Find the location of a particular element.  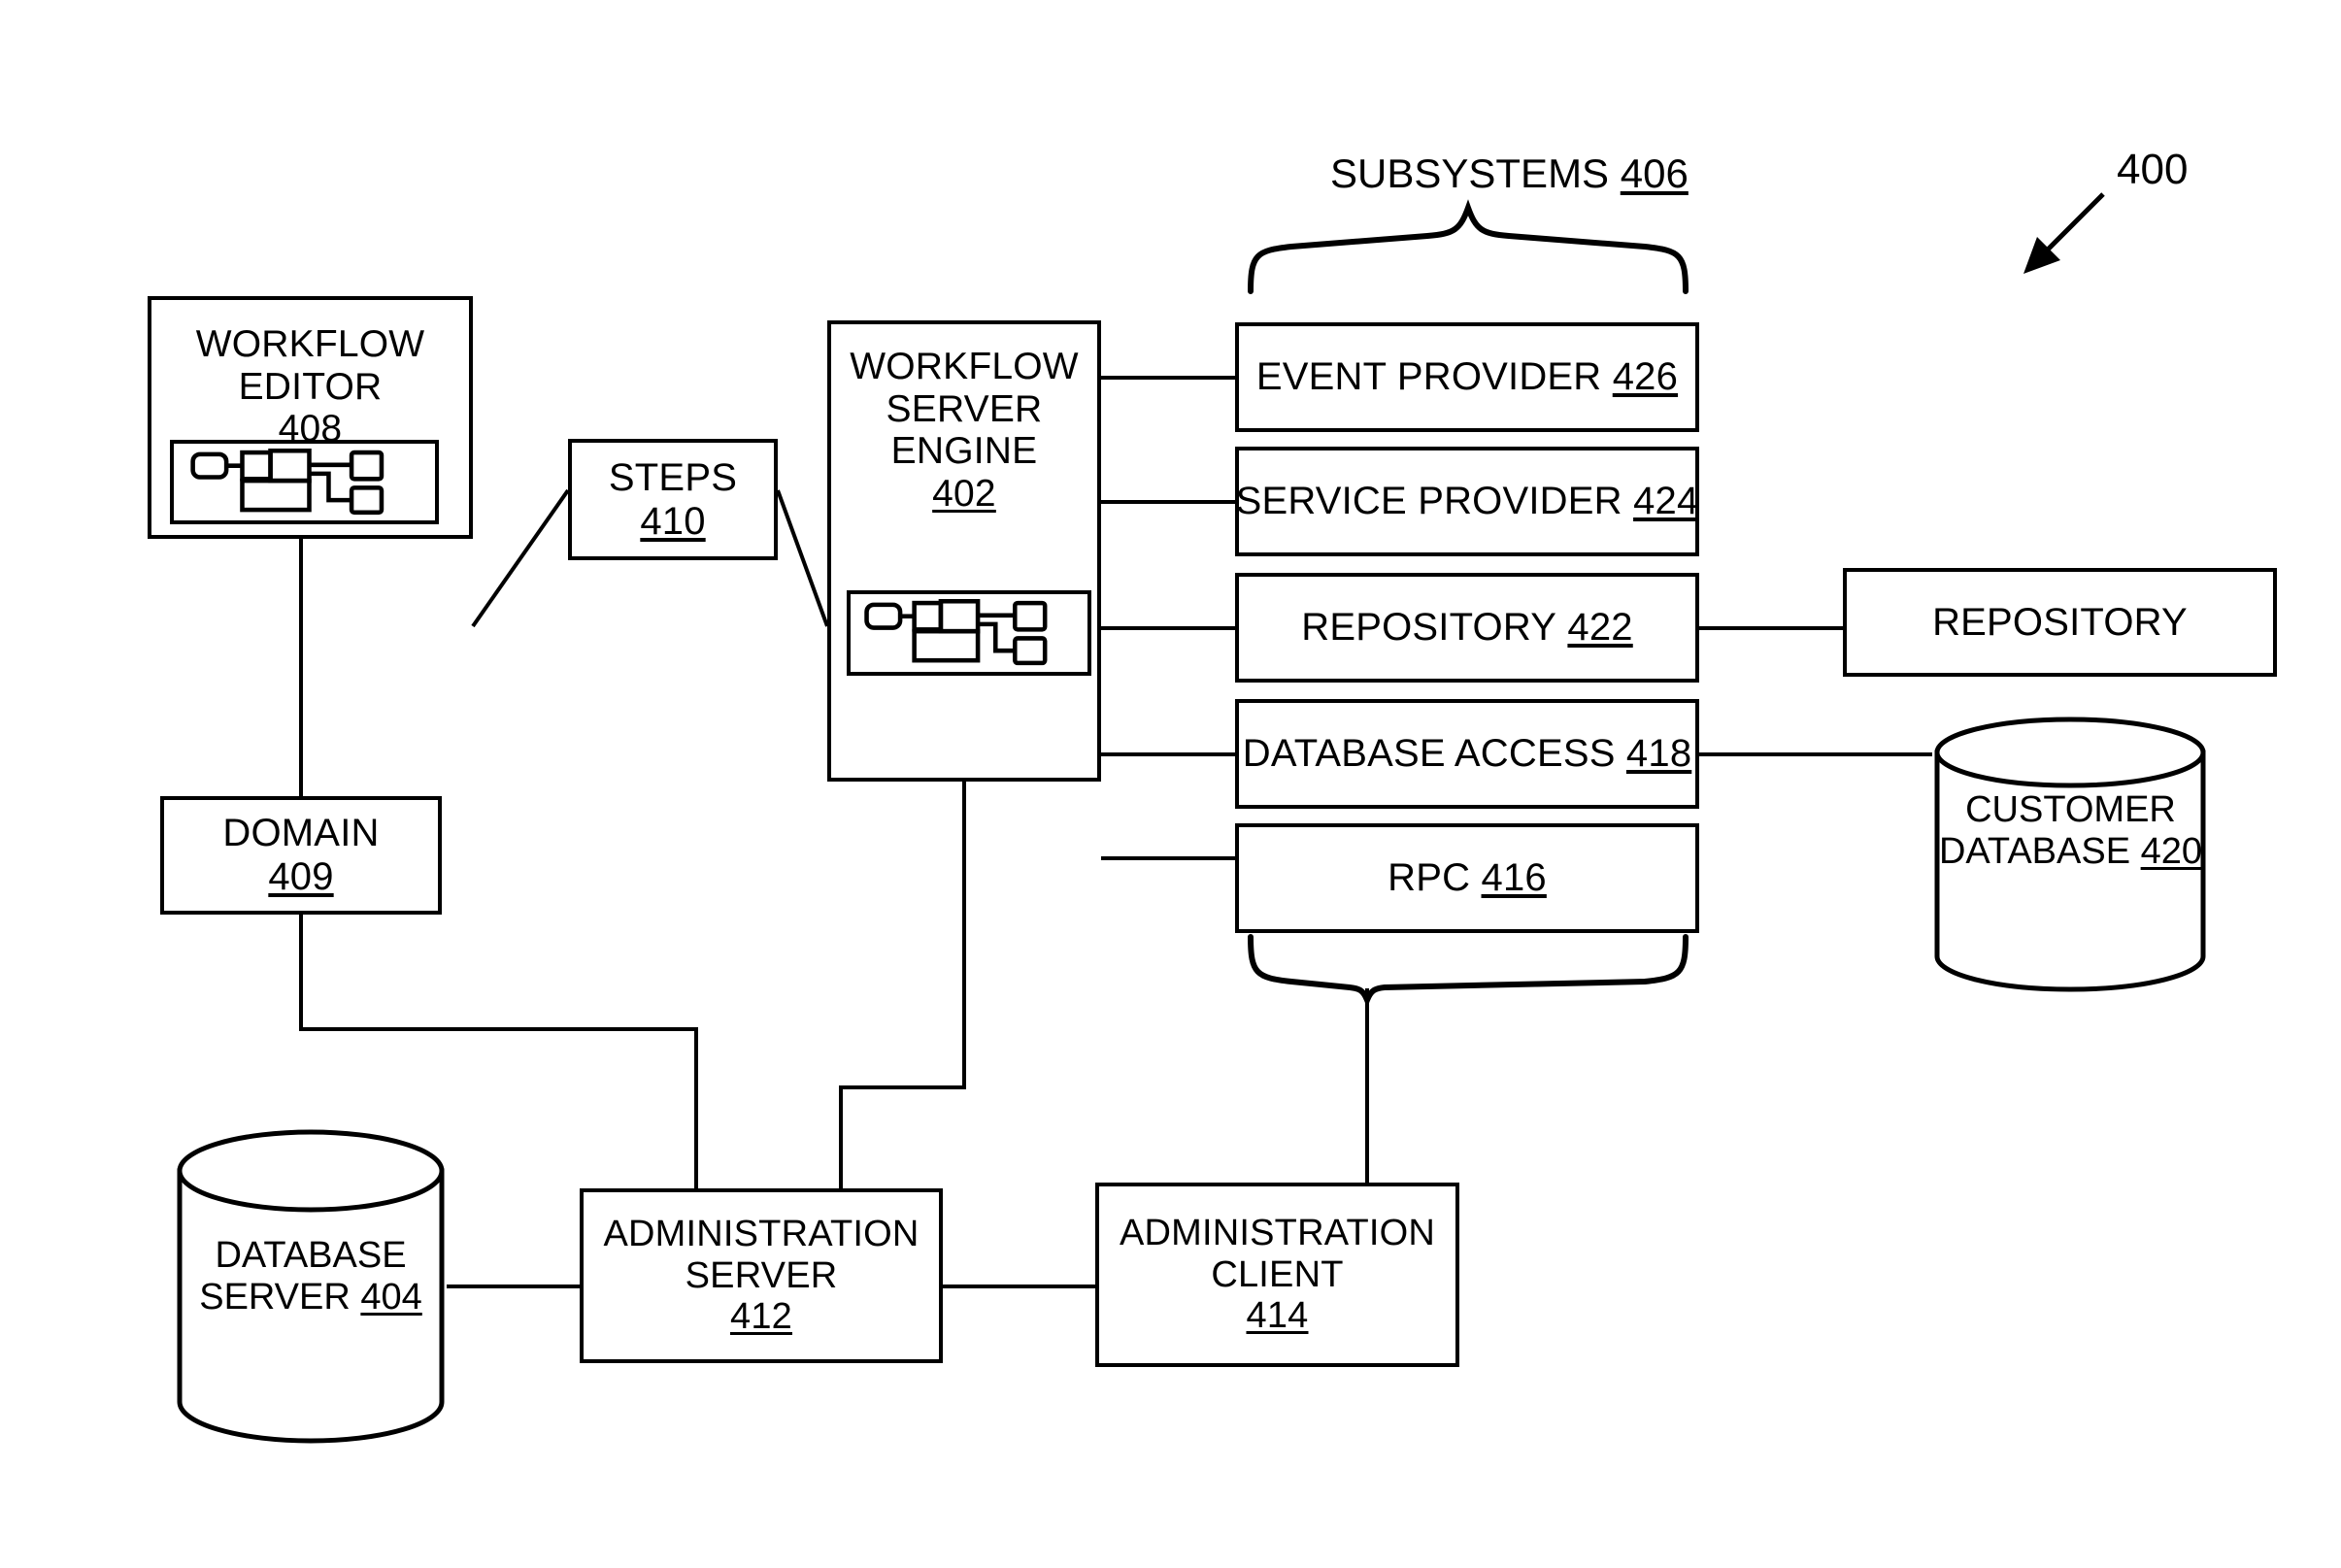

administration-client-node: ADMINISTRATION CLIENT 414 is located at coordinates (1277, 1275).